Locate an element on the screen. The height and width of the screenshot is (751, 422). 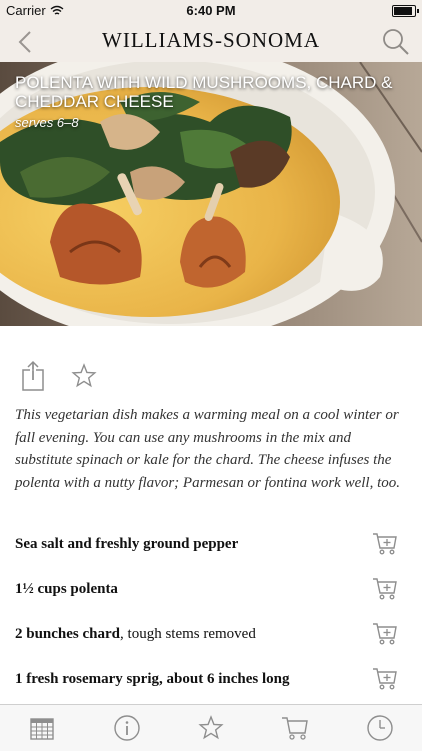
tab-calendar is located at coordinates (42, 728).